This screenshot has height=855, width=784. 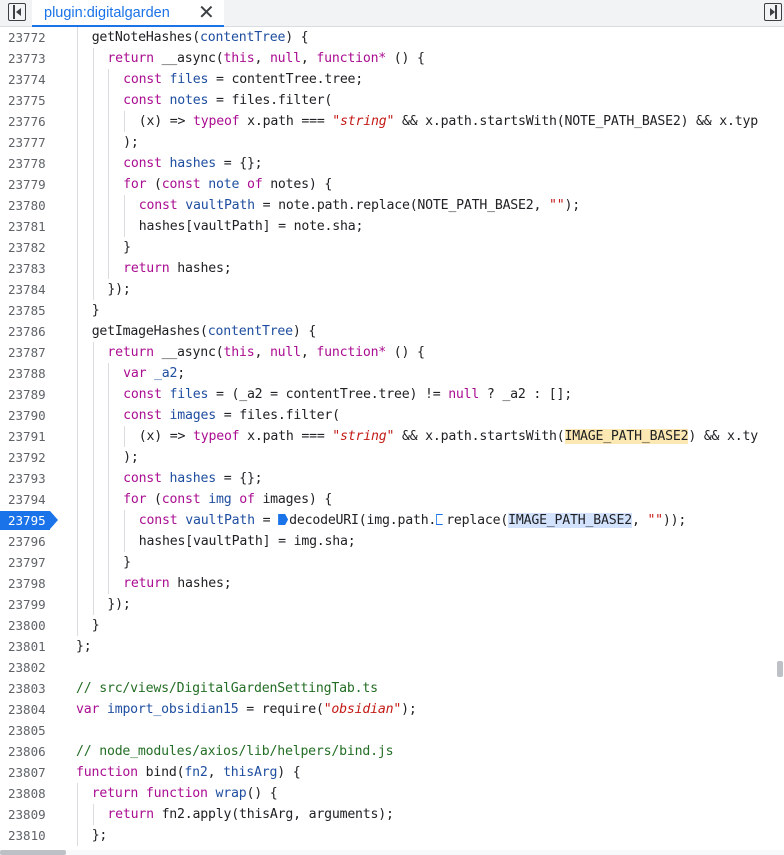 What do you see at coordinates (28, 793) in the screenshot?
I see `line-number: 23808` at bounding box center [28, 793].